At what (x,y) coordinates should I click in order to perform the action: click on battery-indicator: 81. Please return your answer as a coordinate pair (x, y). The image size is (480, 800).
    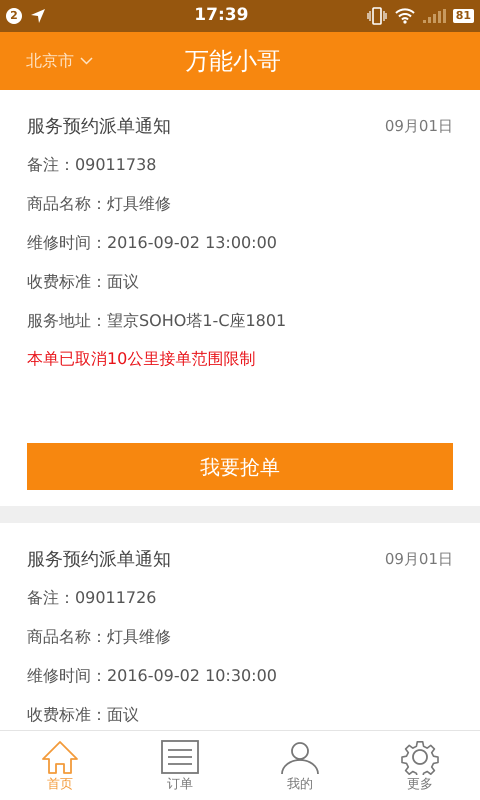
    Looking at the image, I should click on (463, 16).